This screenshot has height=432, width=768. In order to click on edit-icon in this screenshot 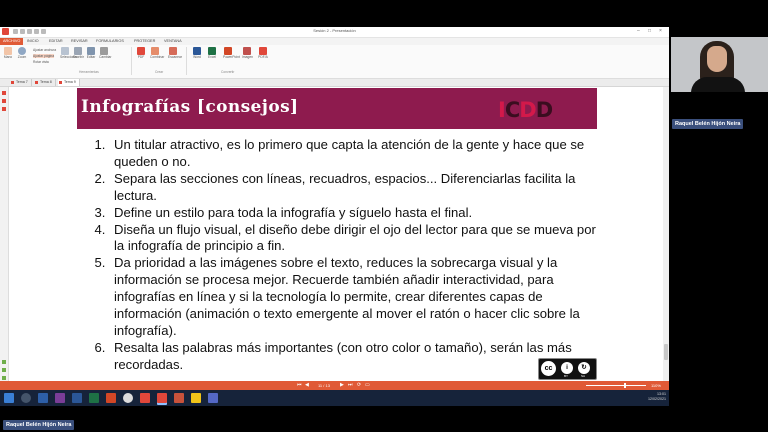, I will do `click(91, 51)`.